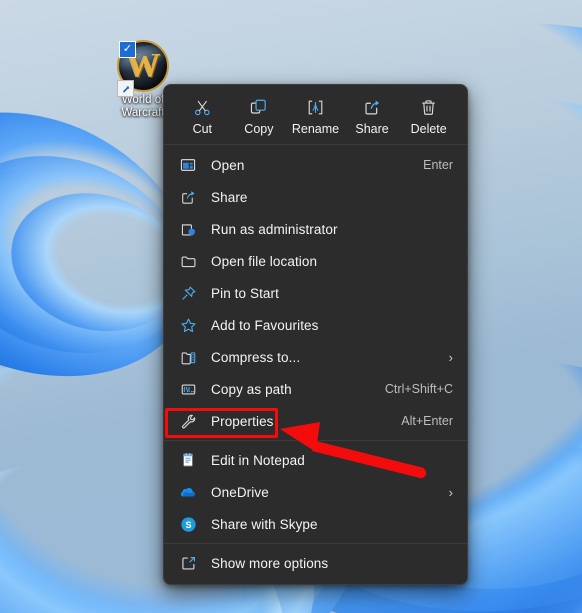 This screenshot has width=582, height=613. What do you see at coordinates (229, 197) in the screenshot?
I see `menu-item-label: Share` at bounding box center [229, 197].